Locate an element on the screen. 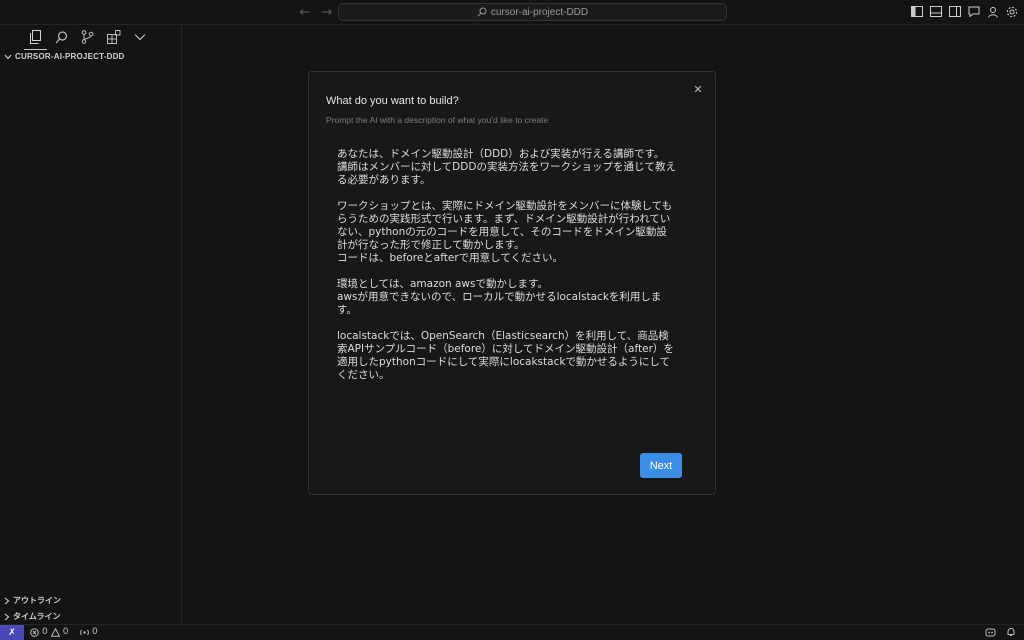 The image size is (1024, 640). timeline-section-label: タイムライン is located at coordinates (37, 616).